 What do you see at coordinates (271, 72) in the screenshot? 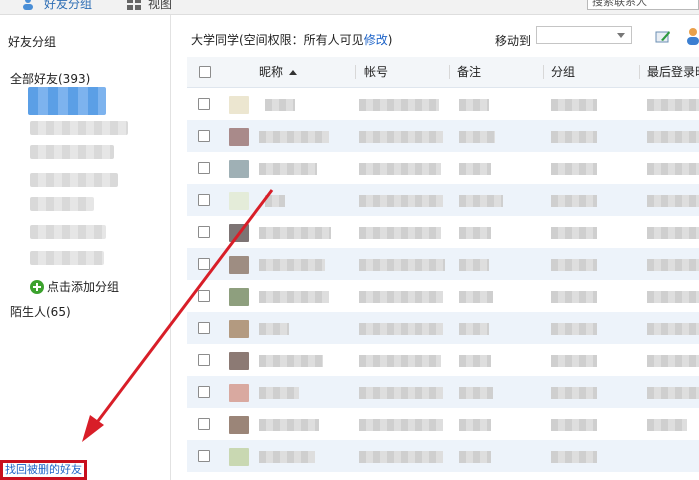
I see `col-nickname-label: 昵称` at bounding box center [271, 72].